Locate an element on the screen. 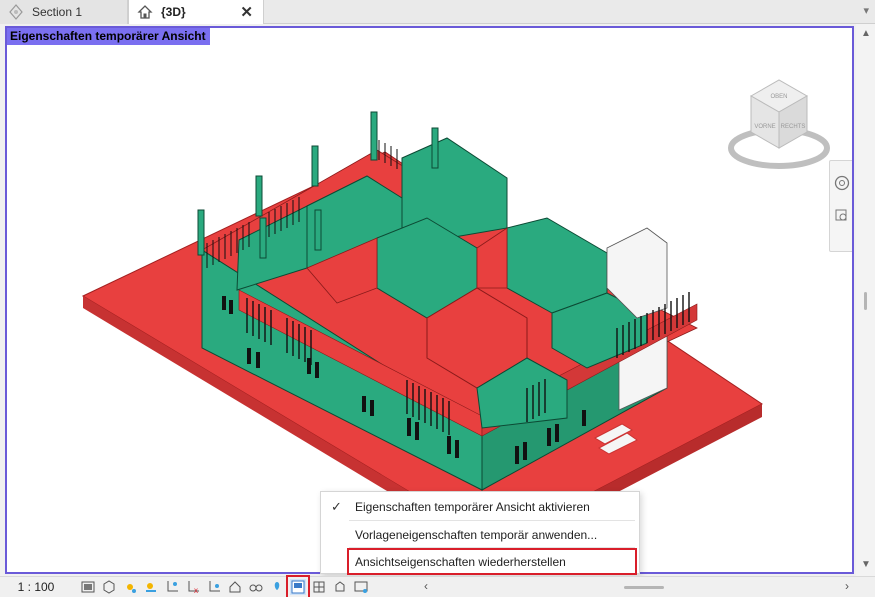  sun-path-icon is located at coordinates (130, 587).